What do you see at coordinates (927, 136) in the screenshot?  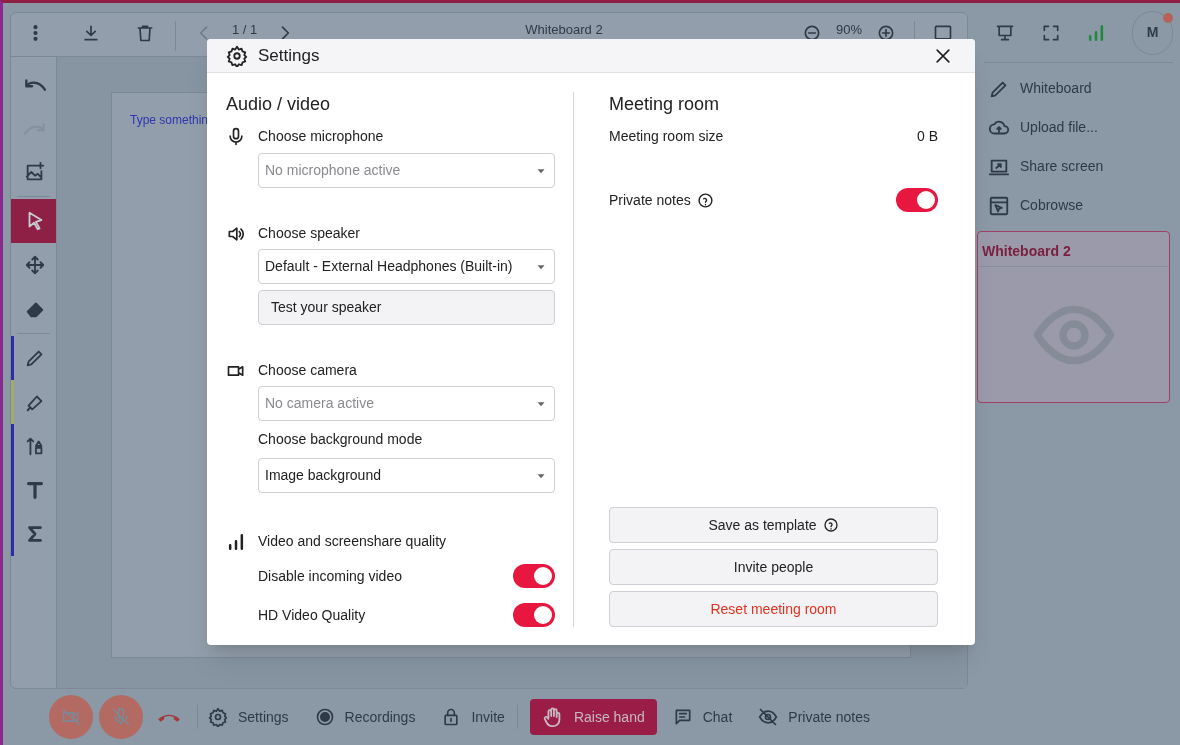 I see `size-value: 0 B` at bounding box center [927, 136].